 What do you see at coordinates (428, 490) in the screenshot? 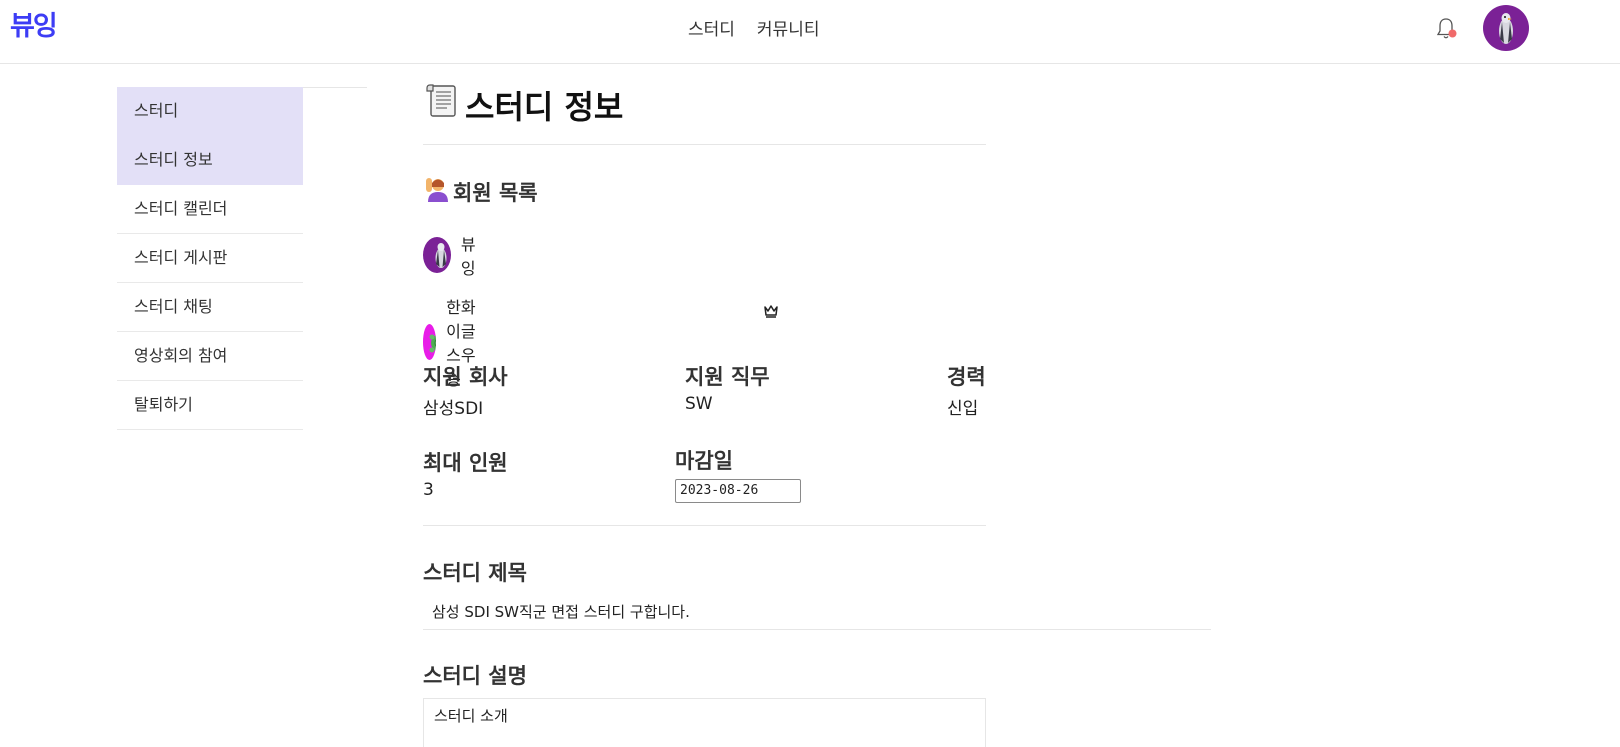
I see `max-members-value: 3` at bounding box center [428, 490].